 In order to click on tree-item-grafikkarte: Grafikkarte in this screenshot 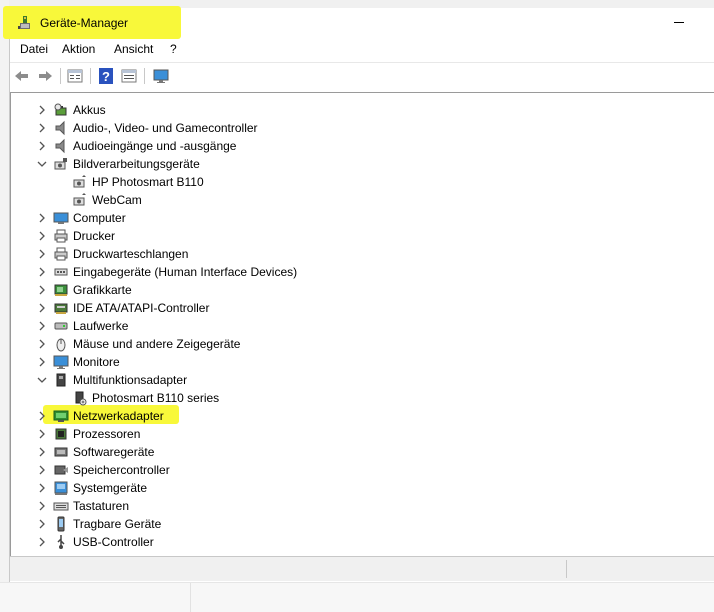, I will do `click(361, 290)`.